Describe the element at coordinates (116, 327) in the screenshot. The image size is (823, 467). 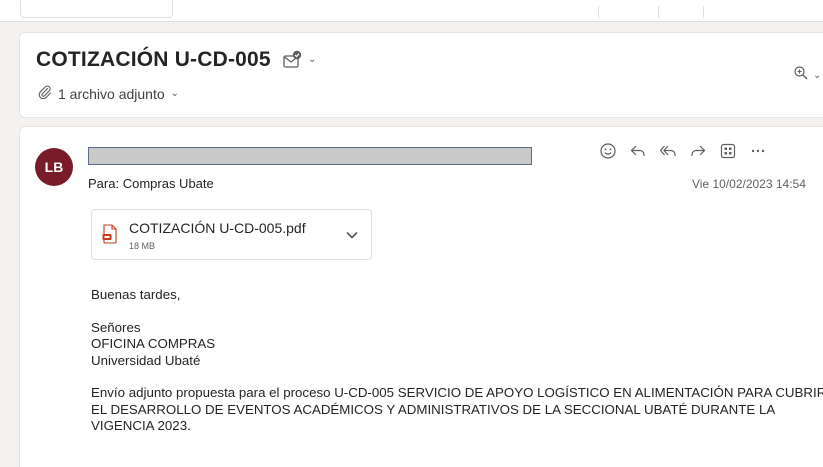
I see `salutation-line: Señores` at that location.